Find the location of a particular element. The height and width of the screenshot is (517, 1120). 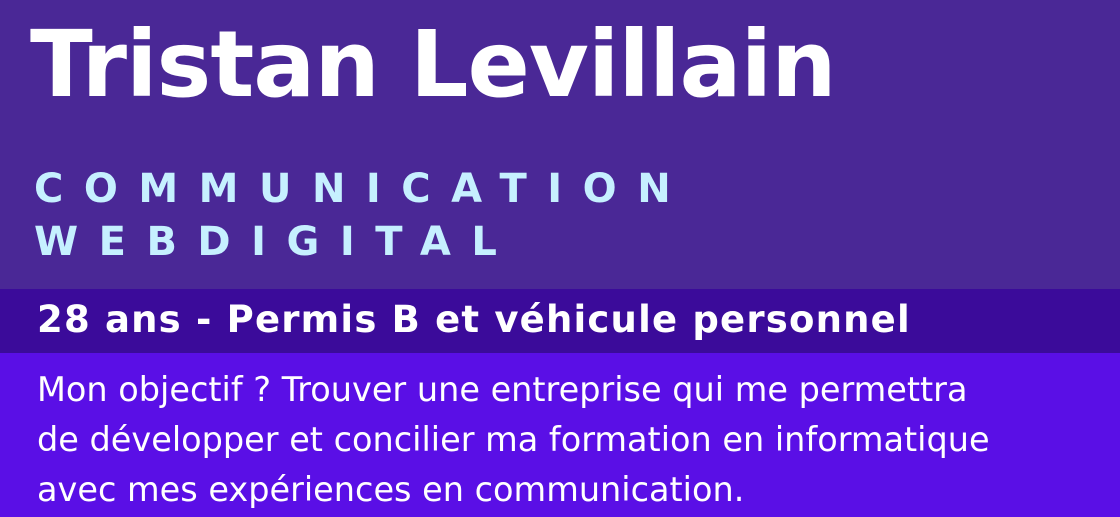

personal-details-band: 28 ans - Permis B et véhicule personnel is located at coordinates (560, 321).